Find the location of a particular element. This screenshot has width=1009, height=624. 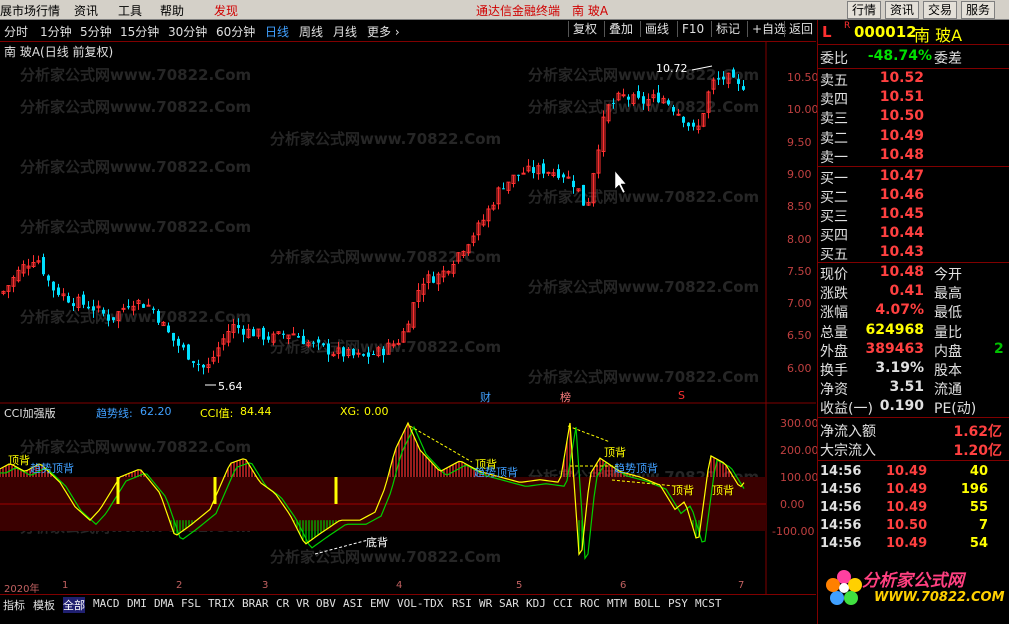

indicator-tab: 全部 is located at coordinates (74, 605).